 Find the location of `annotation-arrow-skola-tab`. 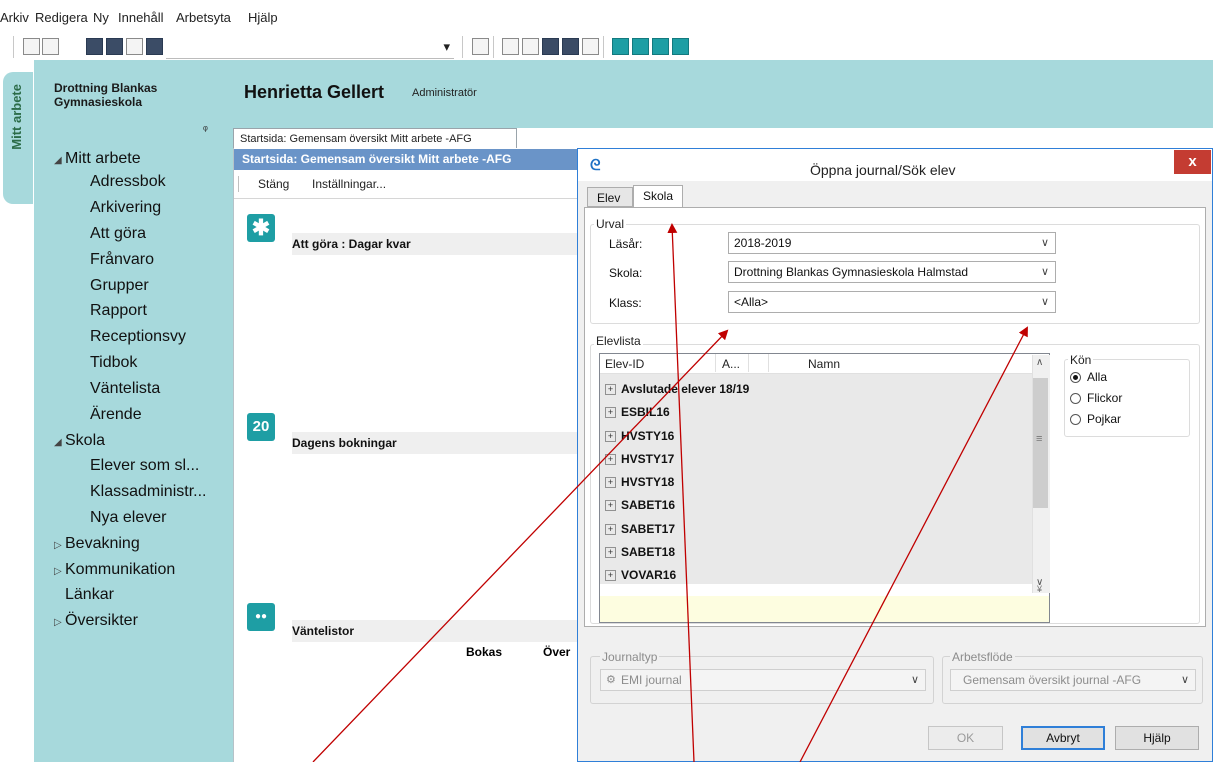

annotation-arrow-skola-tab is located at coordinates (681, 492).